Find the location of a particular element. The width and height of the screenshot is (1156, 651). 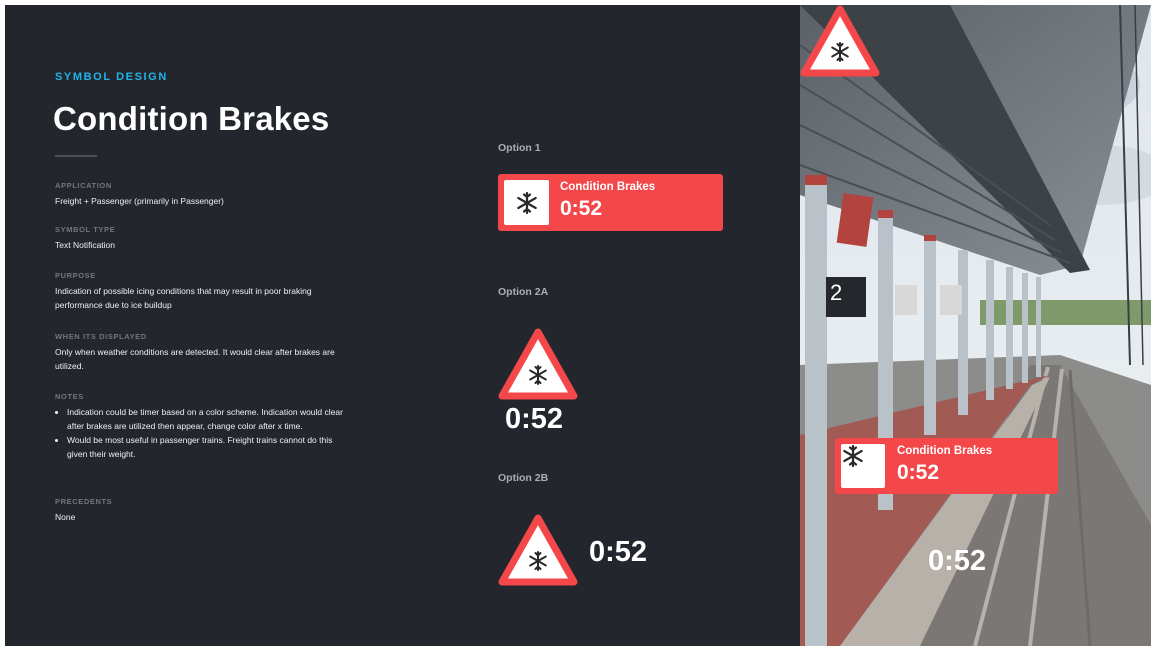

title-divider is located at coordinates (76, 156).